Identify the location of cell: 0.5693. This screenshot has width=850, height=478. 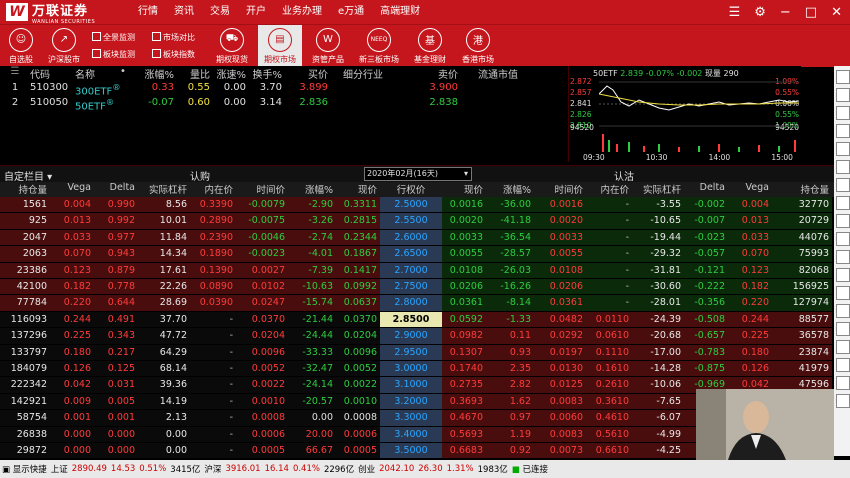
(464, 434).